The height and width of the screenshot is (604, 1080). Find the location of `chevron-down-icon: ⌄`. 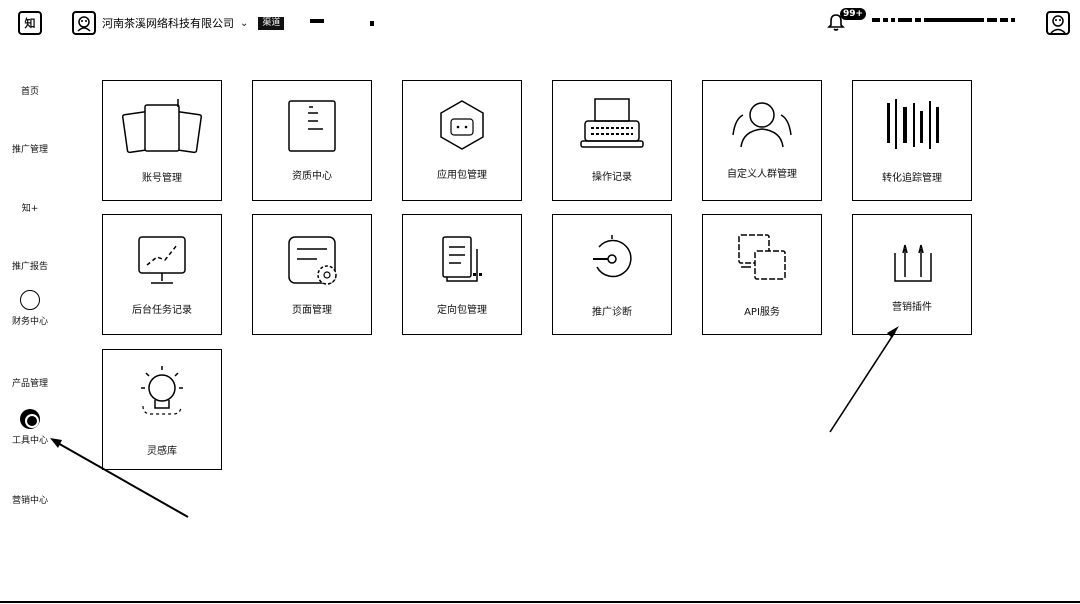

chevron-down-icon: ⌄ is located at coordinates (244, 23).